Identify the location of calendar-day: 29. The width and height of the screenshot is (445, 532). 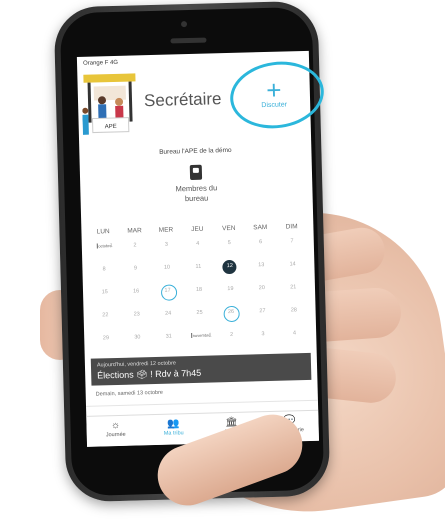
(106, 339).